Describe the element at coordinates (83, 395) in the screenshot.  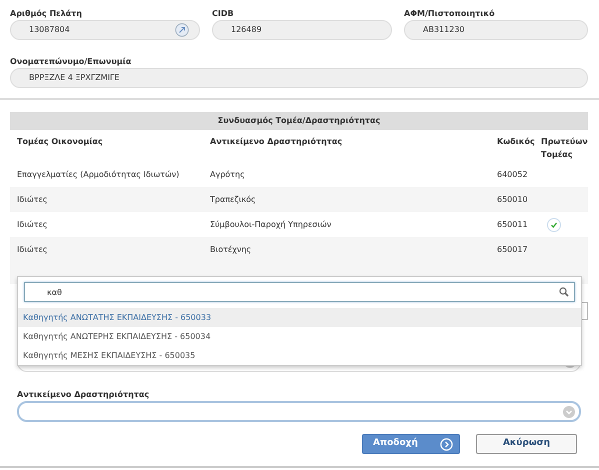
I see `field-label: Αντικείμενο Δραστηριότητας` at that location.